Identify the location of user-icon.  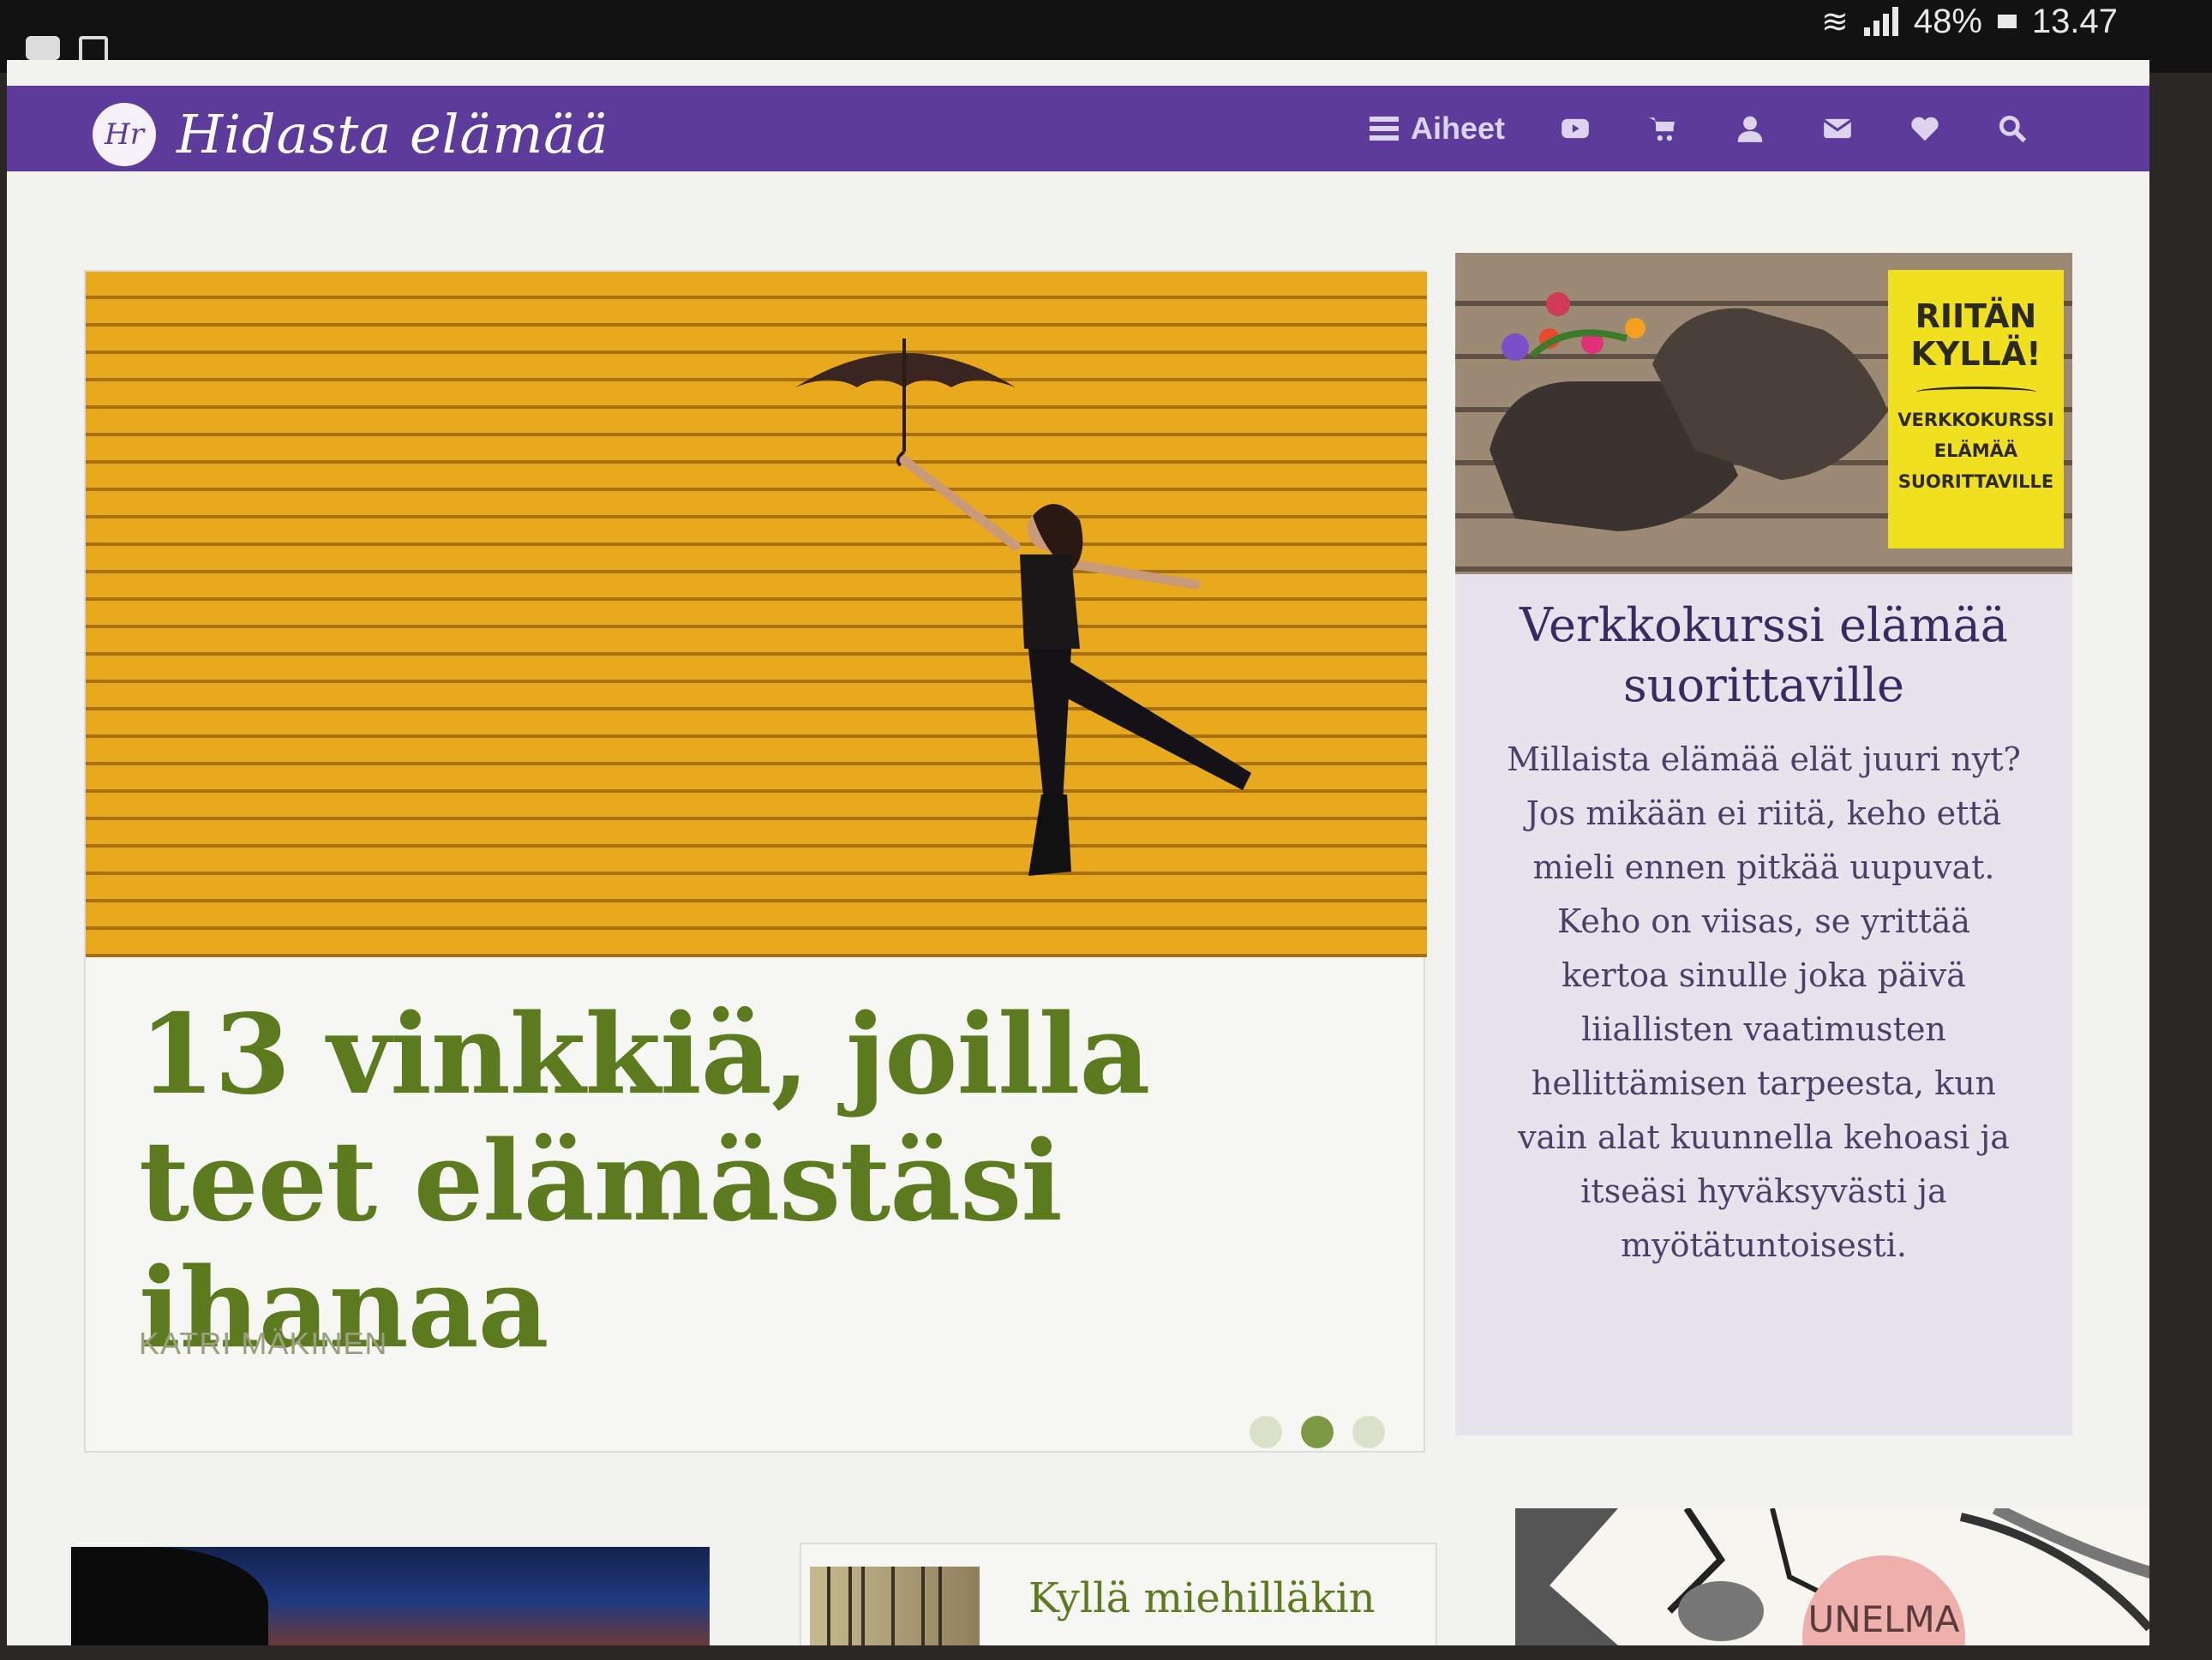
(1750, 128).